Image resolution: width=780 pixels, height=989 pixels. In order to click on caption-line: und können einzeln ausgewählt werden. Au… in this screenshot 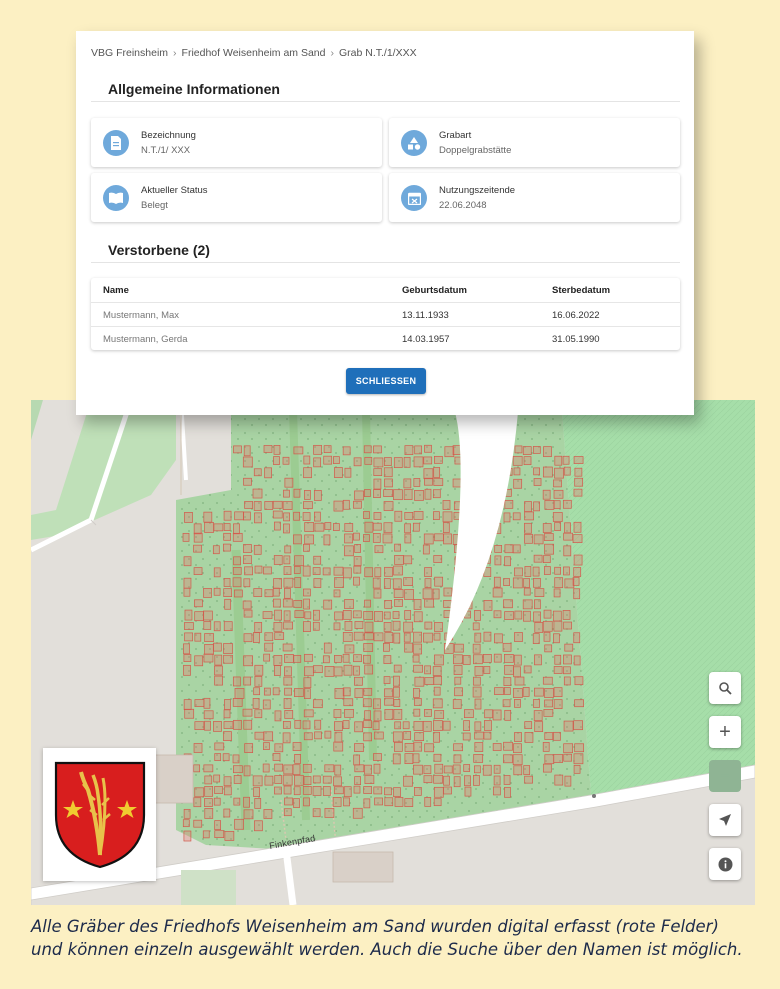, I will do `click(387, 949)`.